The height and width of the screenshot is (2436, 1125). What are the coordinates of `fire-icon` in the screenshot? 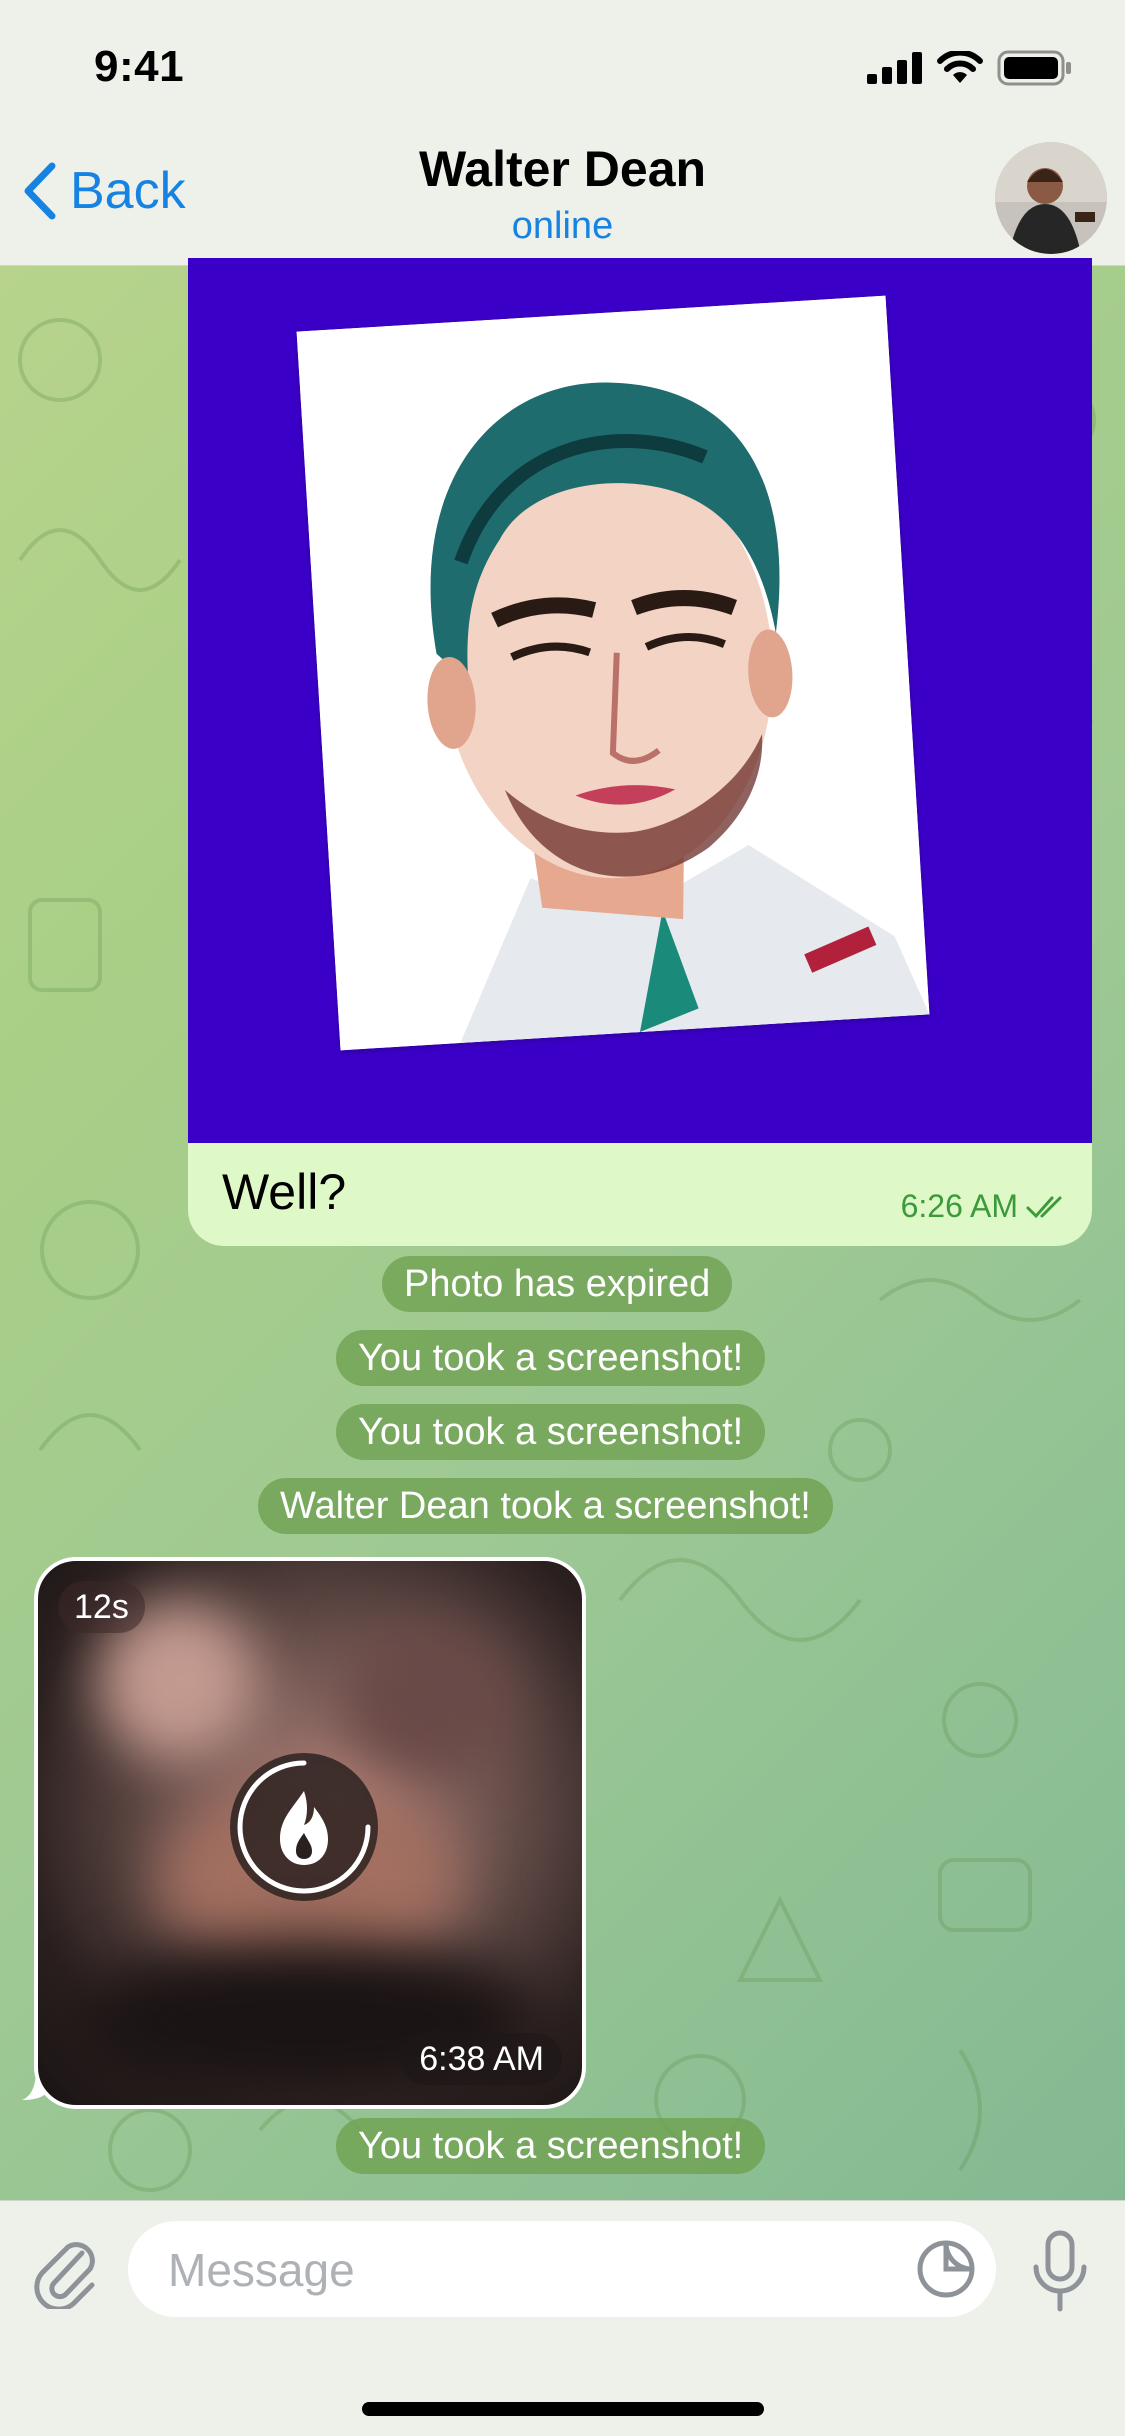 It's located at (304, 1827).